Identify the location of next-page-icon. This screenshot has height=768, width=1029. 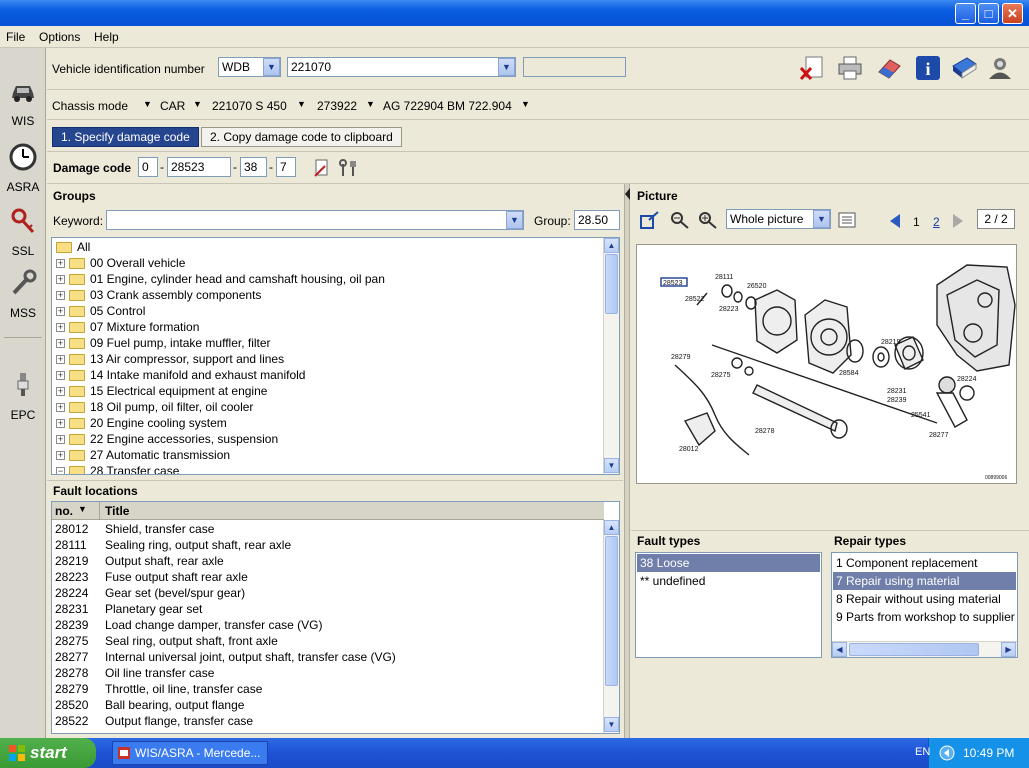
(958, 221).